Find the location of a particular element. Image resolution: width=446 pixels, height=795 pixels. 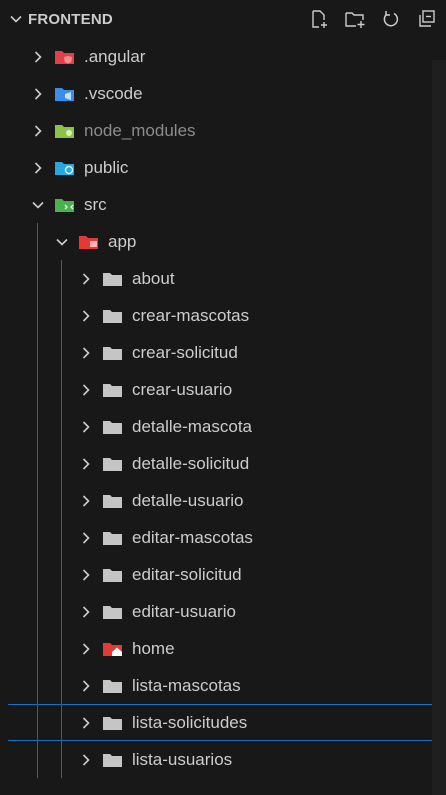

tree-item-crear-mascotas: crear-mascotas is located at coordinates (223, 315).